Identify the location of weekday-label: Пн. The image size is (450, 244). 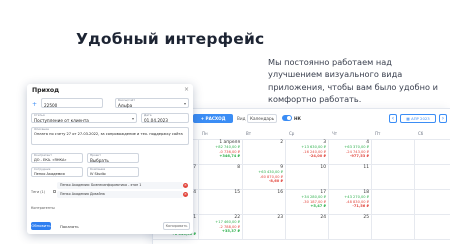
(205, 133).